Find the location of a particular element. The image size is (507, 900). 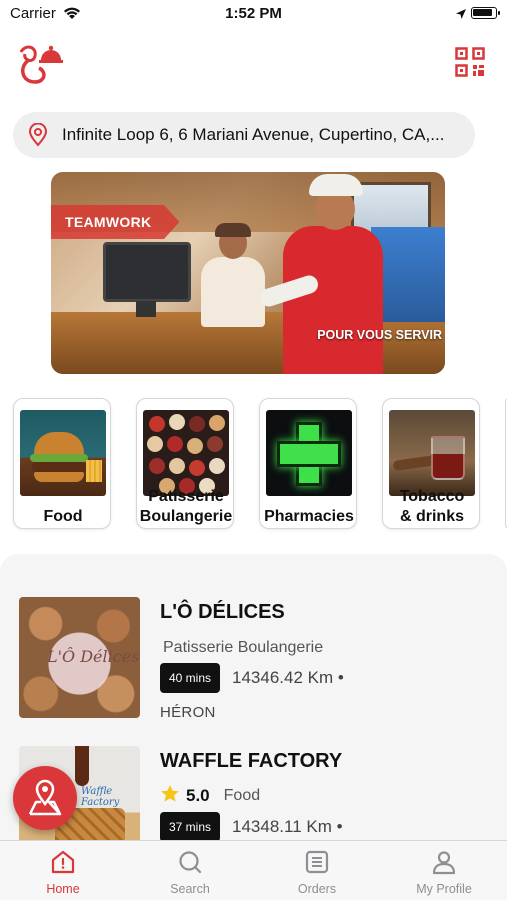

bottom-tab-bar: Home Search Orders My Profile is located at coordinates (253, 870).